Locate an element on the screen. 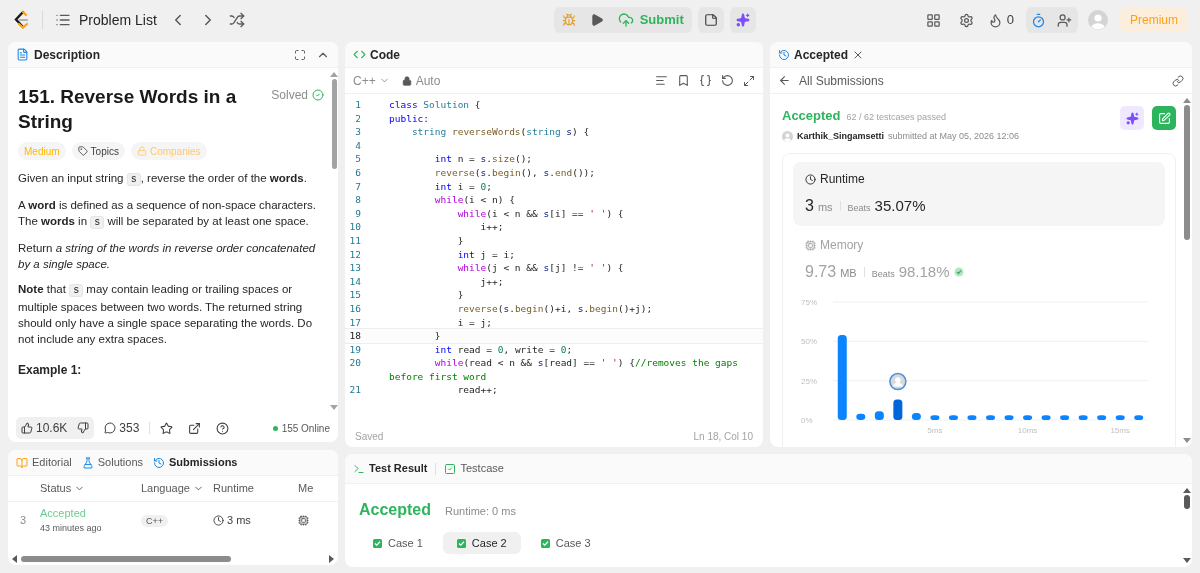  code-line: int n = s.size(); is located at coordinates (483, 159).